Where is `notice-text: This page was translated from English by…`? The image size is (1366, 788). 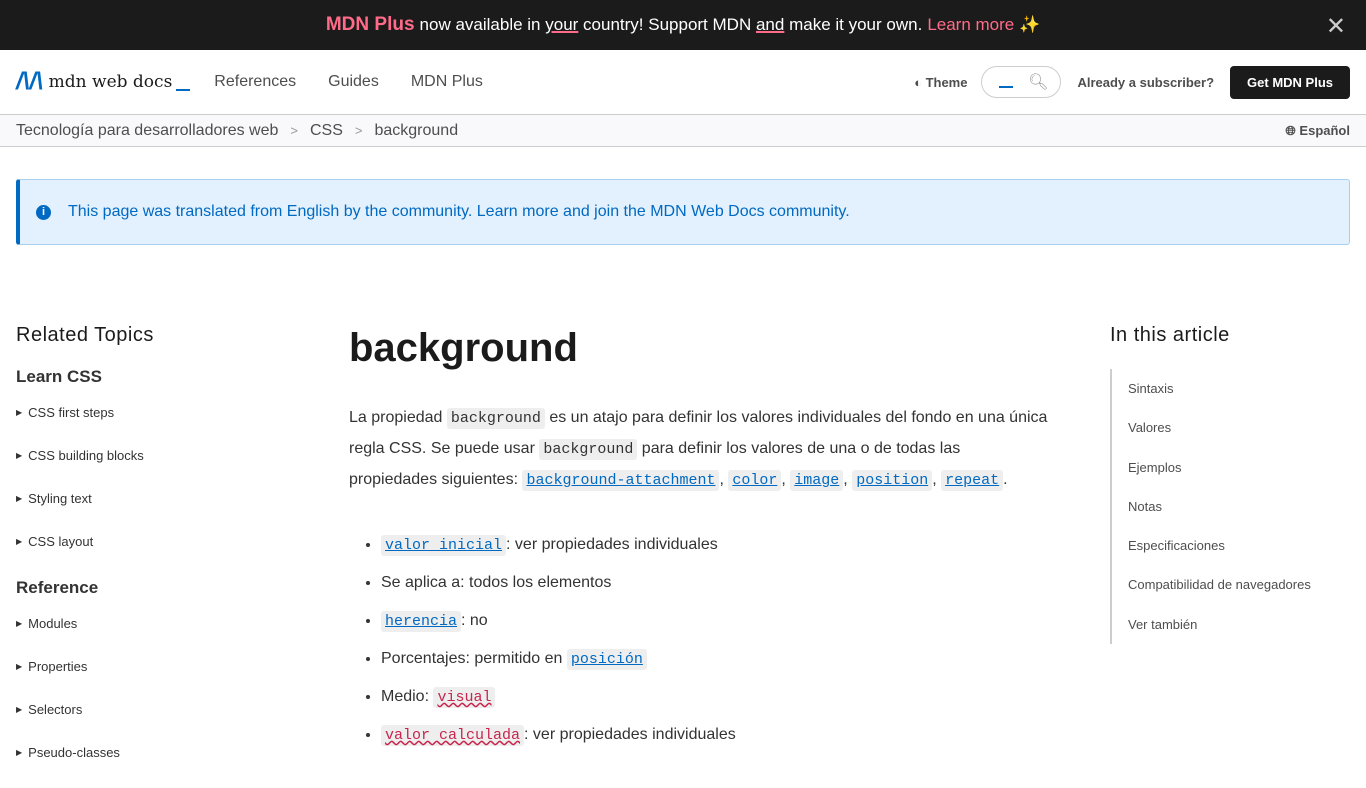 notice-text: This page was translated from English by… is located at coordinates (459, 212).